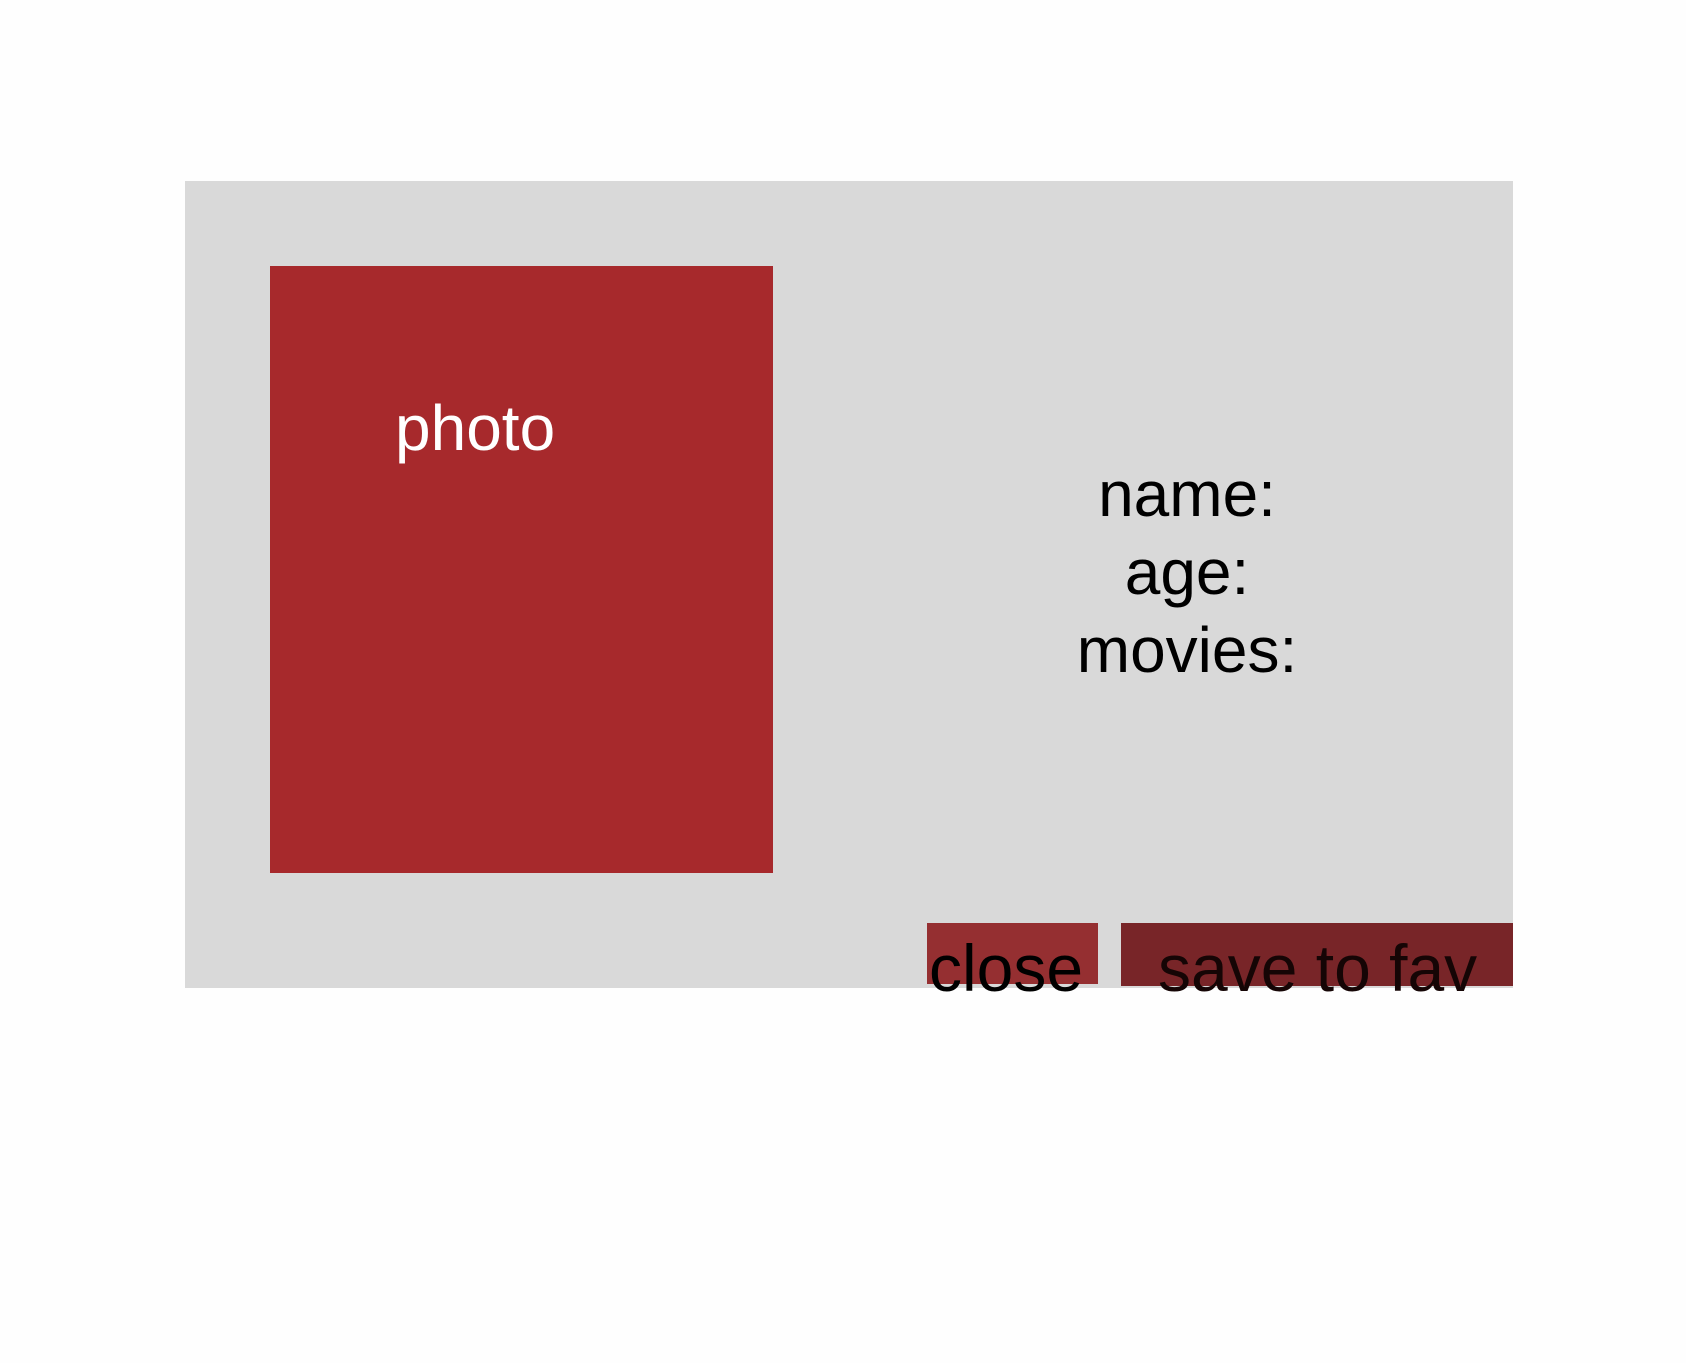 This screenshot has height=1363, width=1686. I want to click on photo-placeholder: photo, so click(521, 569).